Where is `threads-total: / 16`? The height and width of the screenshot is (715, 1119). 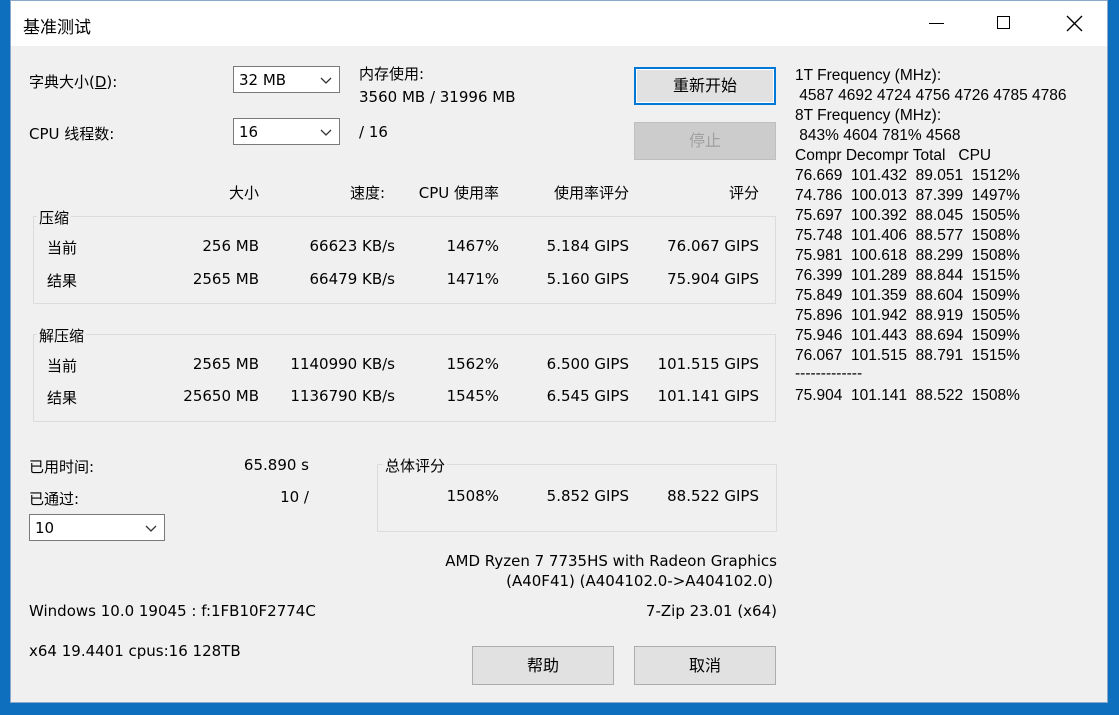
threads-total: / 16 is located at coordinates (373, 132).